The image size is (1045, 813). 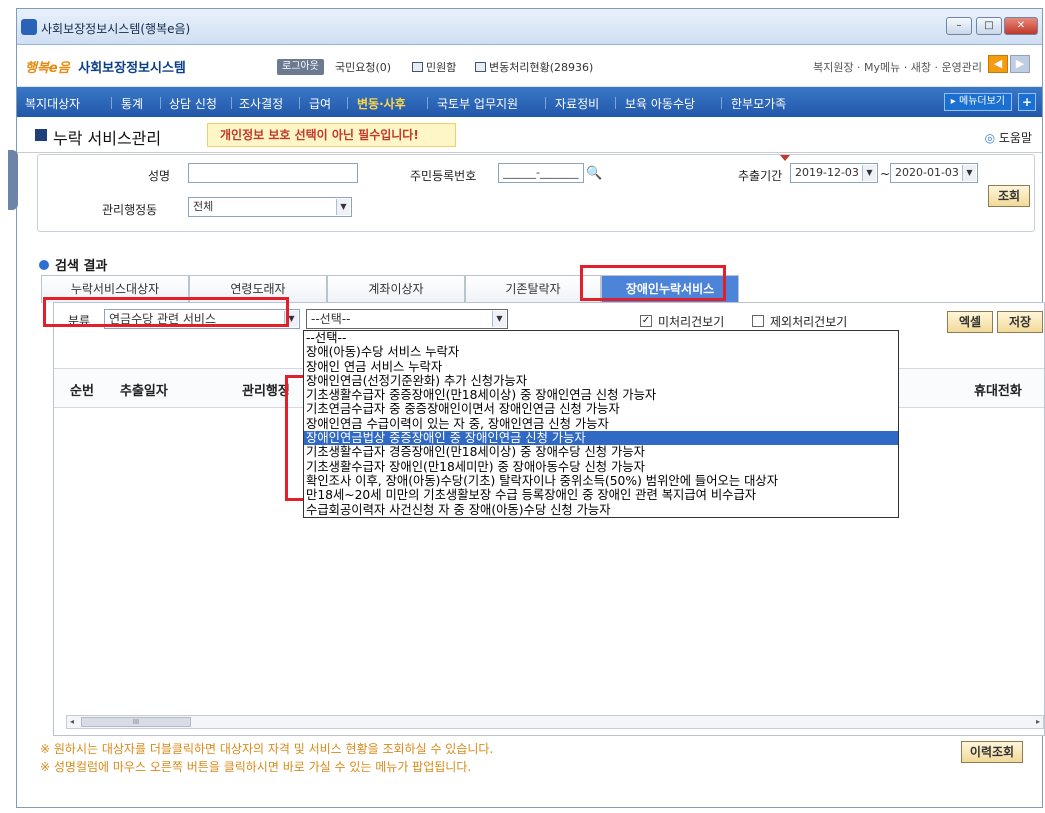 I want to click on nav-item-single-parent: 한부모가족, so click(x=758, y=103).